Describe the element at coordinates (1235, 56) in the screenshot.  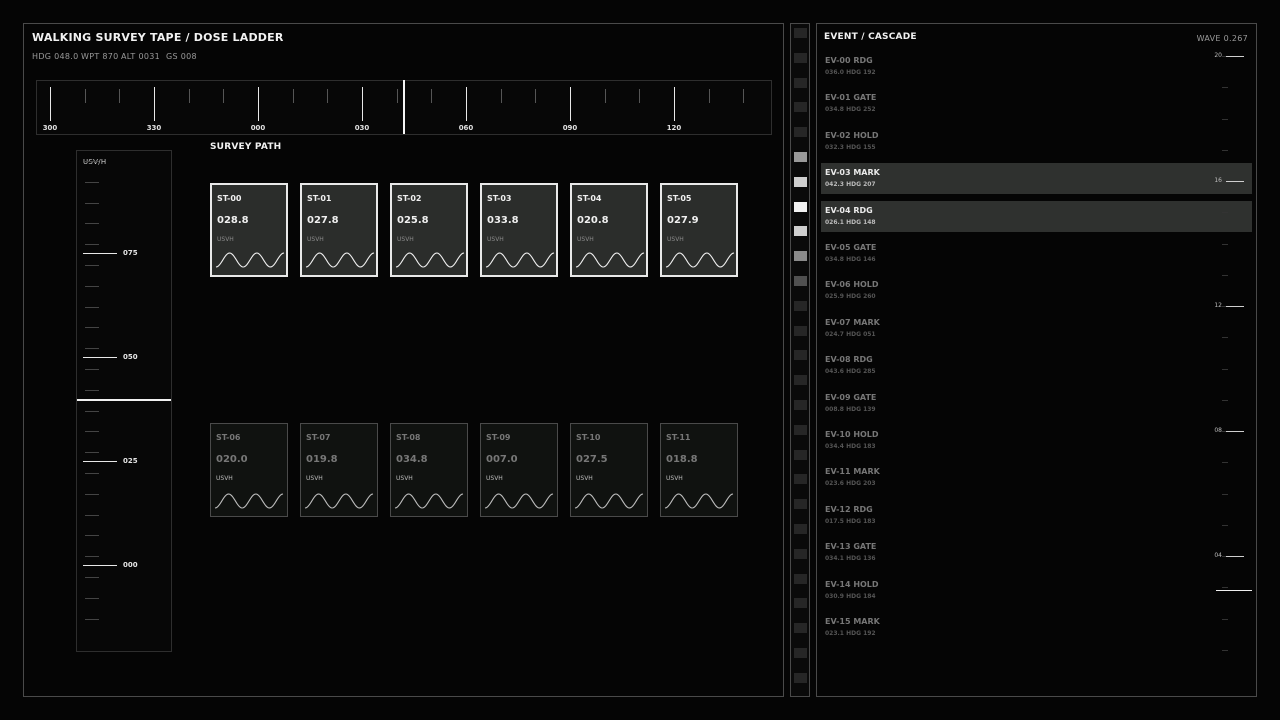
I see `event-scale-major-tick` at that location.